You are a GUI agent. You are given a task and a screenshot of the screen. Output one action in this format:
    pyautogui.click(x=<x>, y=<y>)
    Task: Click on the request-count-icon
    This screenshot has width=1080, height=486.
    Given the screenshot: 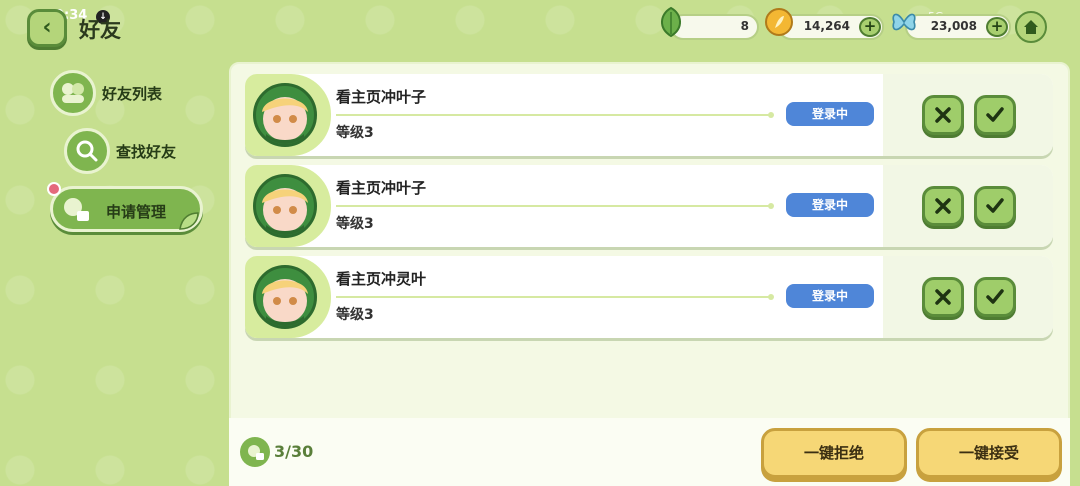 What is the action you would take?
    pyautogui.click(x=255, y=452)
    